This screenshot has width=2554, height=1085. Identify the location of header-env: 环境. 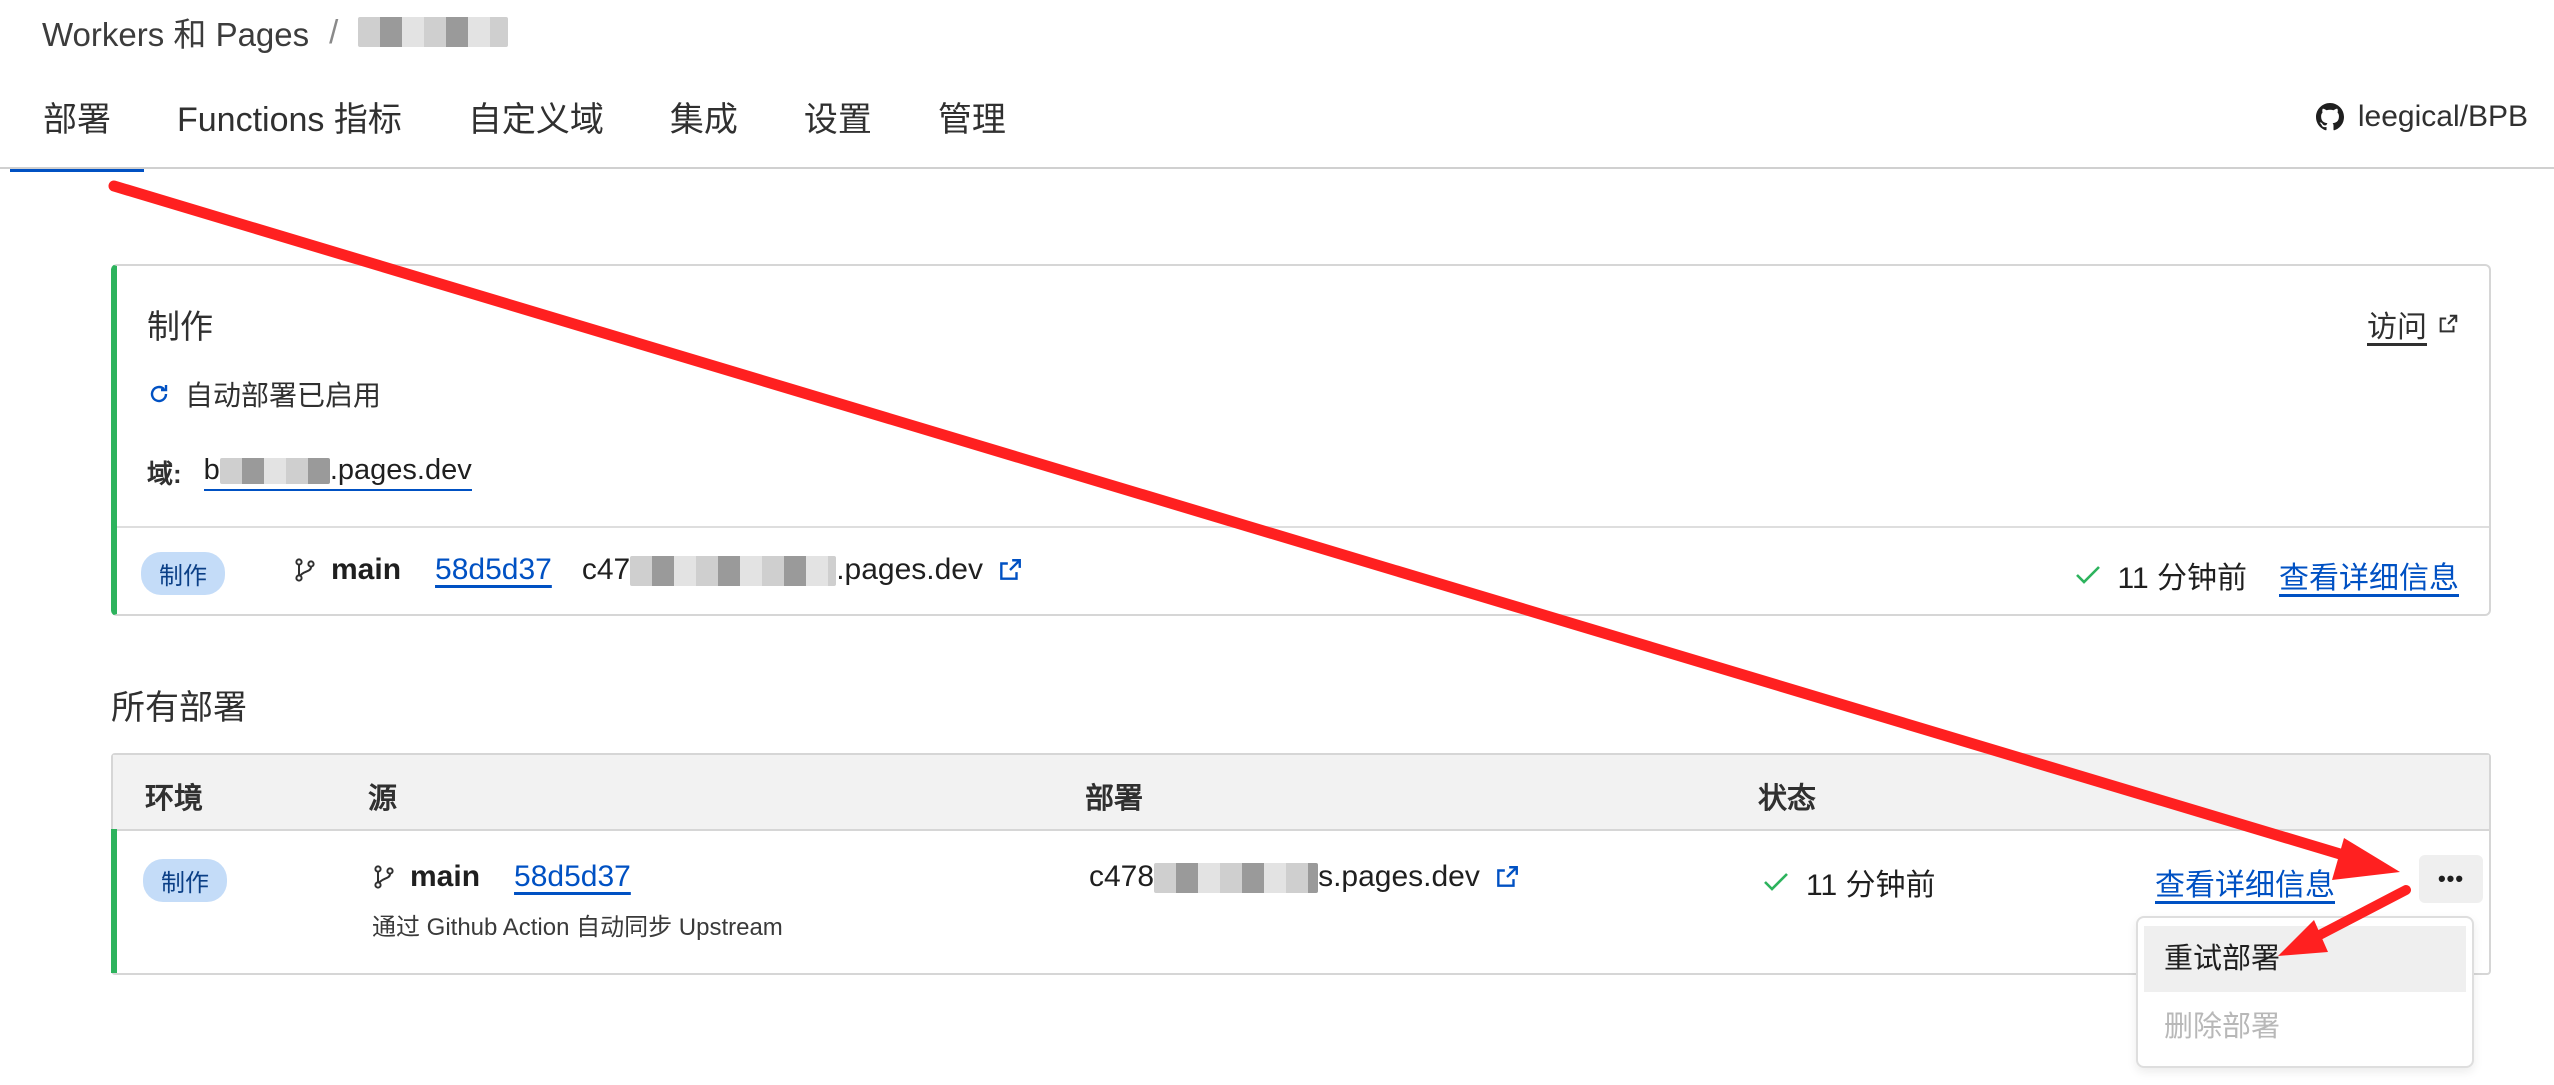
(174, 799).